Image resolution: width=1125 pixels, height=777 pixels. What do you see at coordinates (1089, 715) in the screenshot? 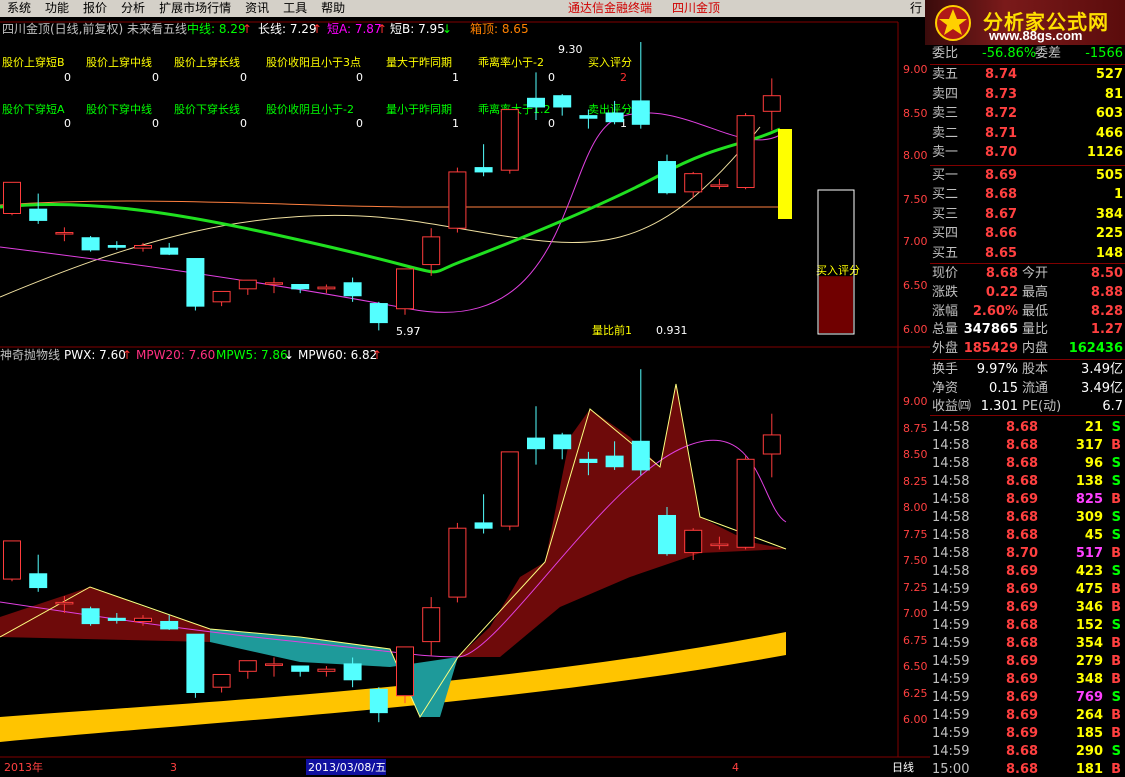
I see `tick-volume: 264` at bounding box center [1089, 715].